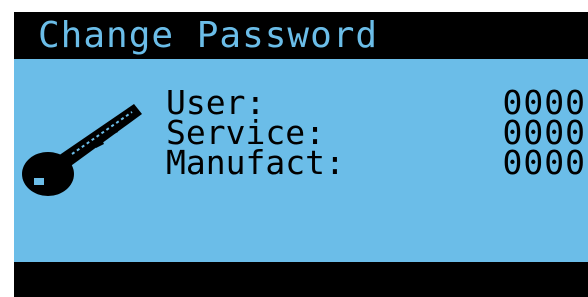  I want to click on manufact-password-row: Manufact: 0000, so click(376, 163).